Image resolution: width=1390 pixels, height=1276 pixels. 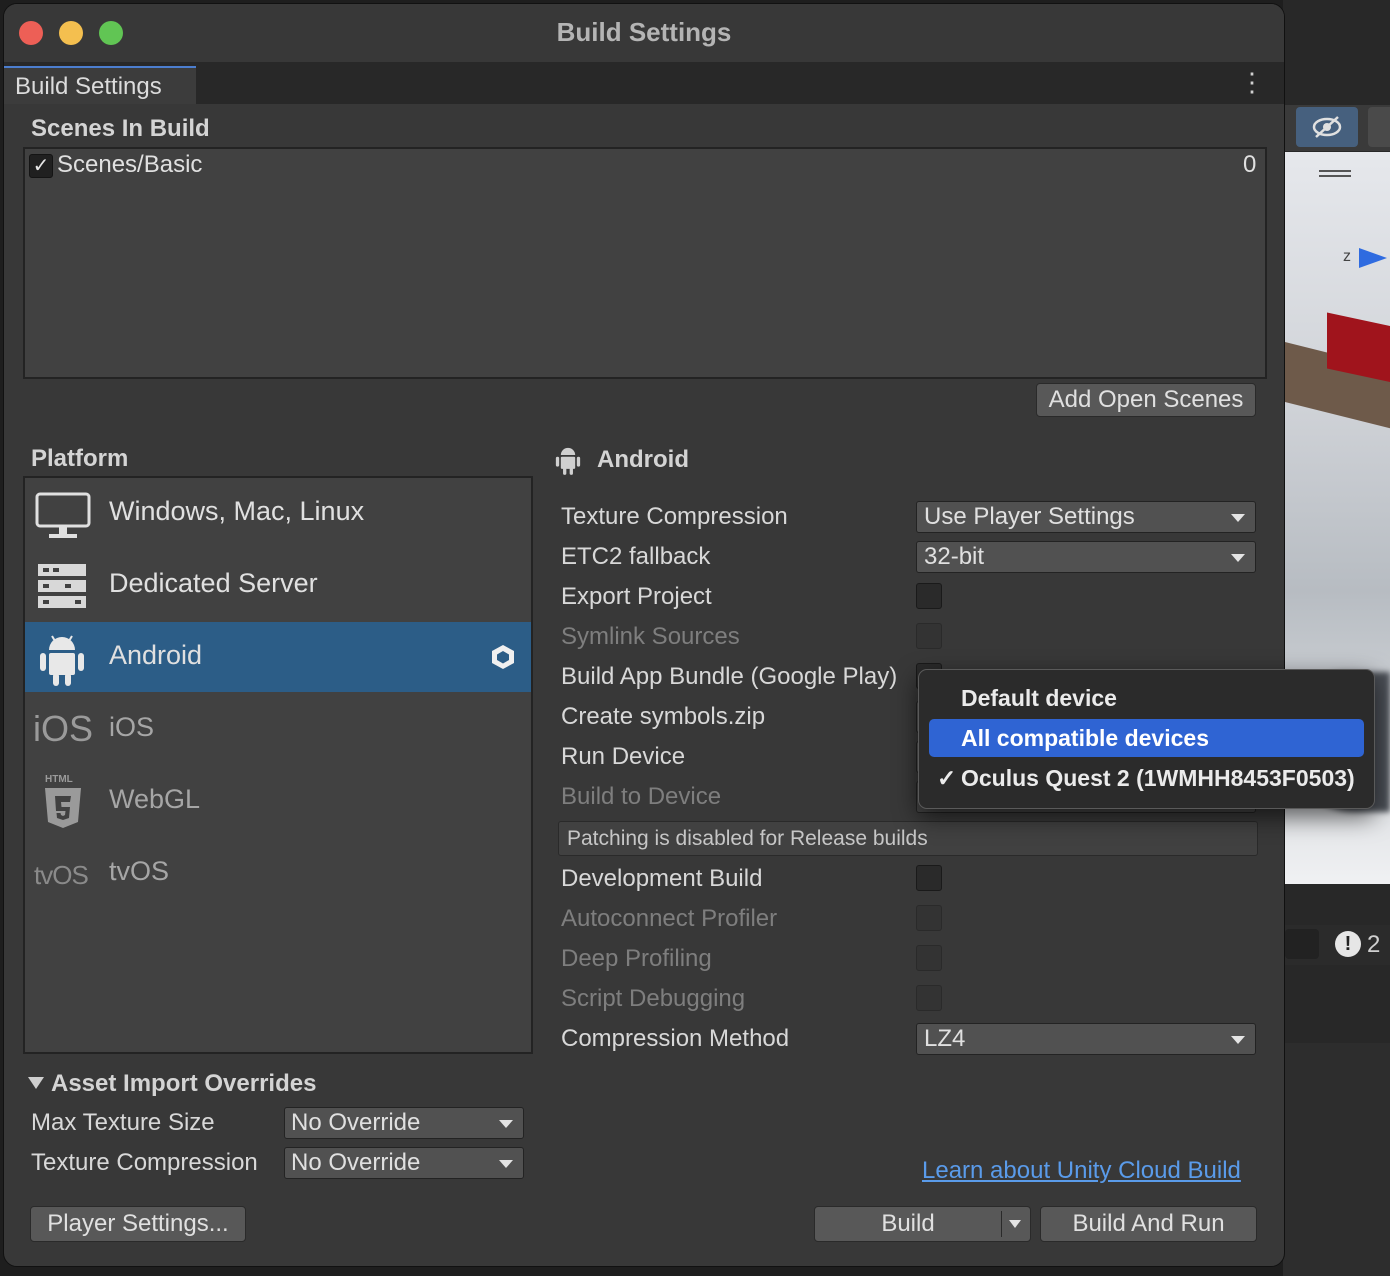 What do you see at coordinates (156, 655) in the screenshot?
I see `platform-label: Android` at bounding box center [156, 655].